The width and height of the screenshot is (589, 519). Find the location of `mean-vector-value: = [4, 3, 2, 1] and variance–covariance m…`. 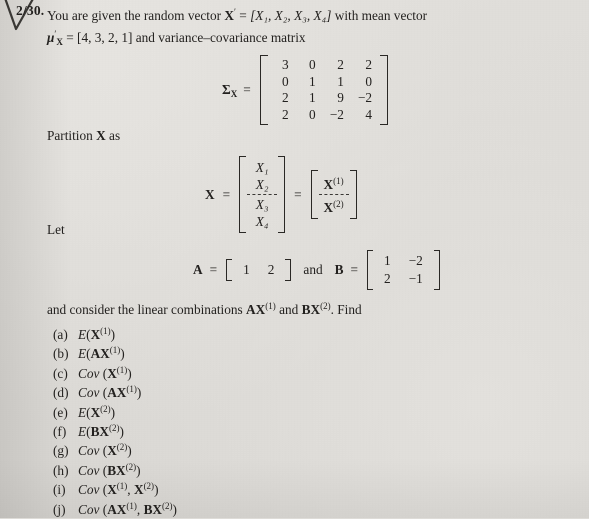

mean-vector-value: = [4, 3, 2, 1] and variance–covariance m… is located at coordinates (184, 37).